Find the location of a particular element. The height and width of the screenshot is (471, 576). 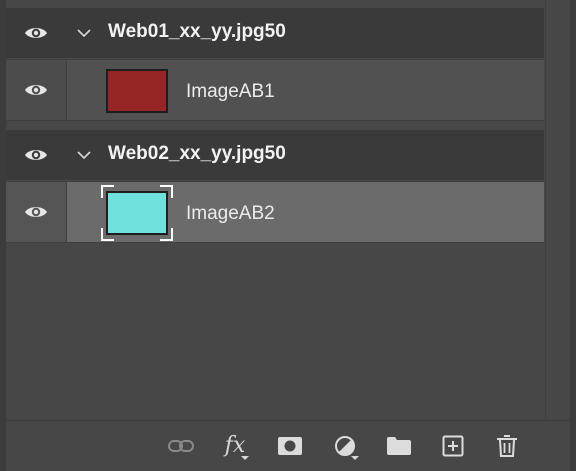

layer-row: ImageAB1 is located at coordinates (275, 90).